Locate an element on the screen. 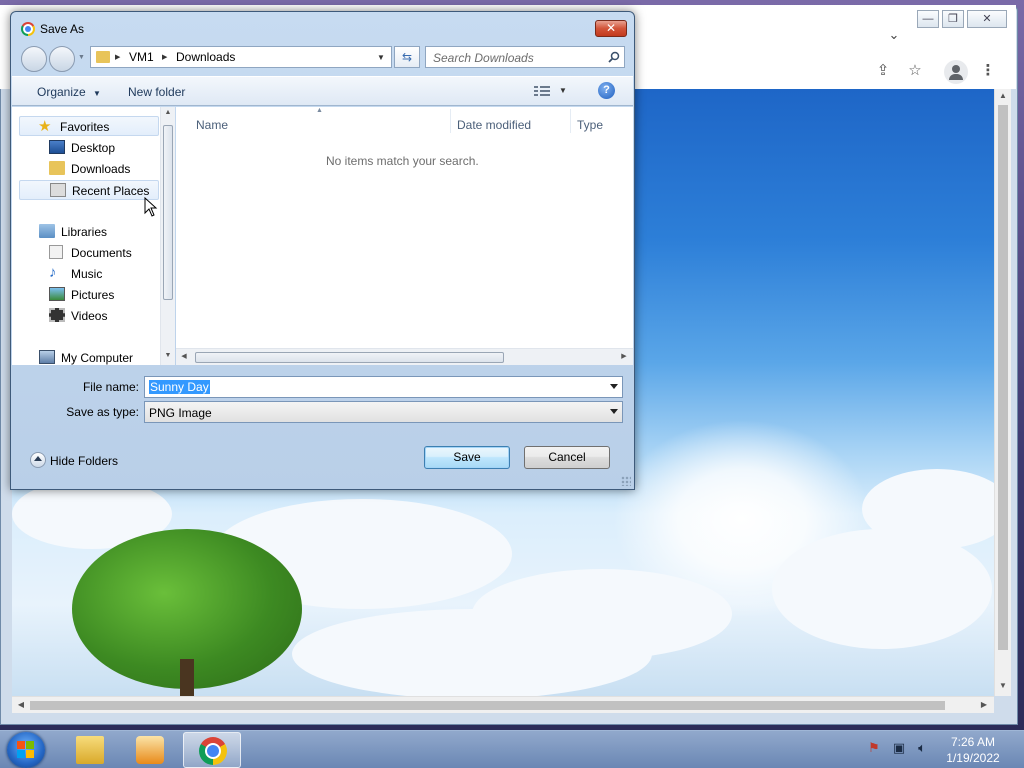 Image resolution: width=1024 pixels, height=768 pixels. nav-item-favorites: ★ Favorites is located at coordinates (89, 126).